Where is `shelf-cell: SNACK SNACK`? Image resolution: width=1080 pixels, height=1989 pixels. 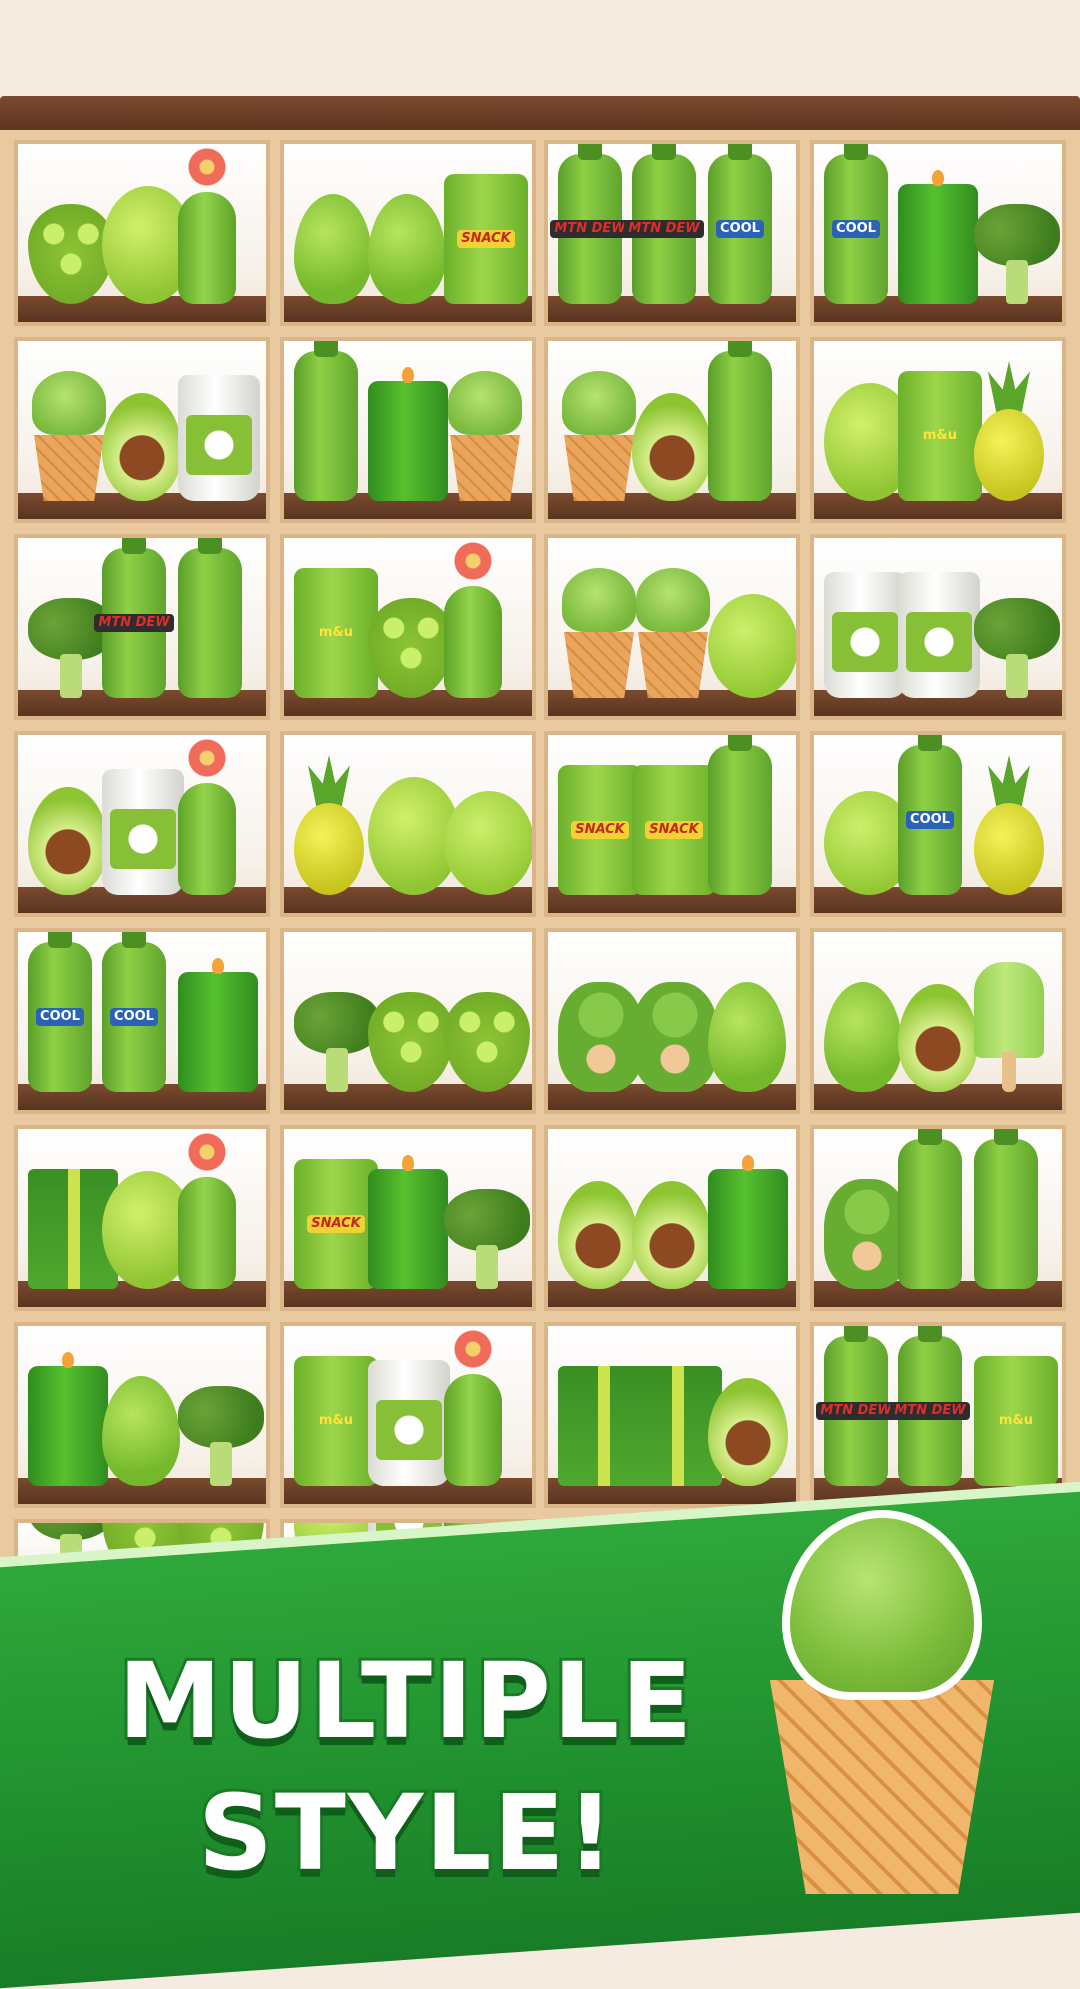
shelf-cell: SNACK SNACK is located at coordinates (672, 824).